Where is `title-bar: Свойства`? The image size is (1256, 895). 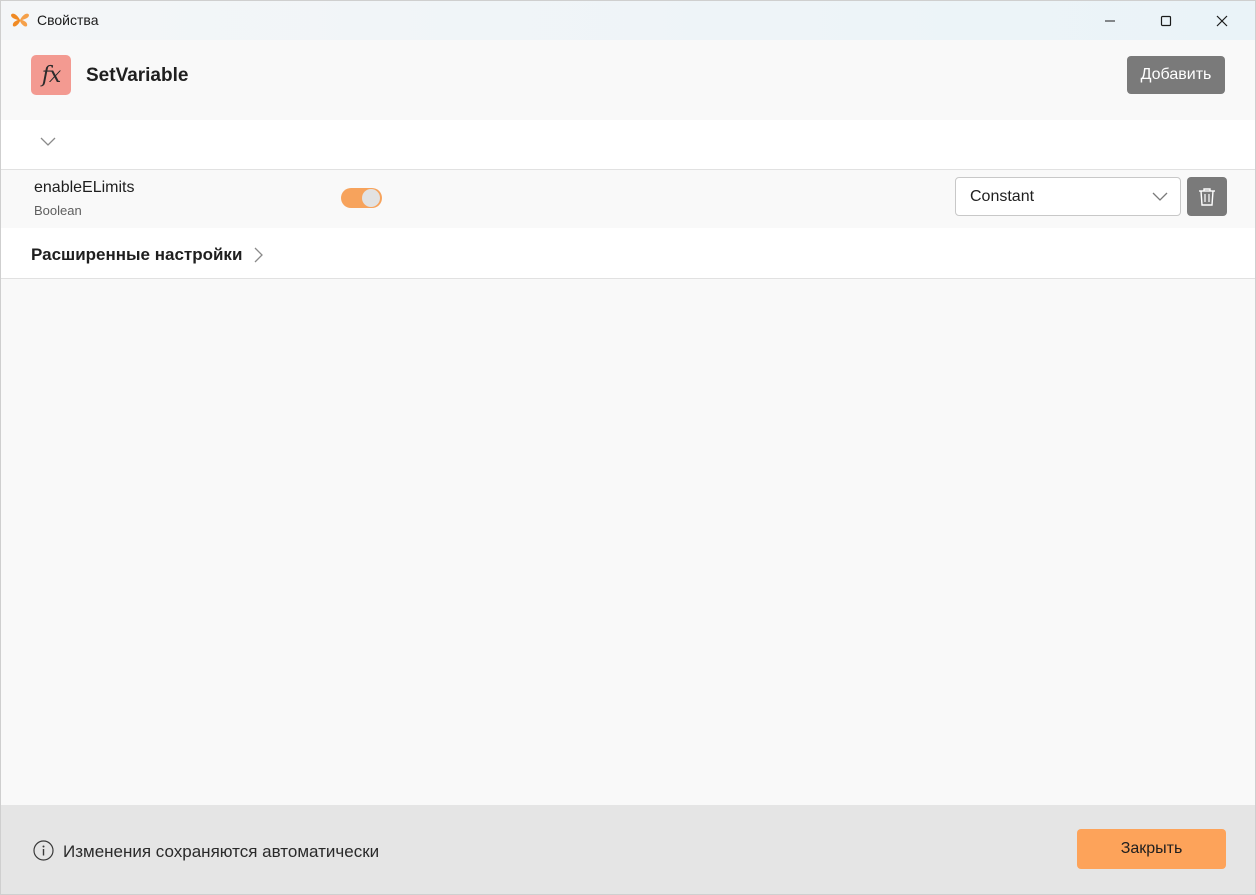 title-bar: Свойства is located at coordinates (628, 20).